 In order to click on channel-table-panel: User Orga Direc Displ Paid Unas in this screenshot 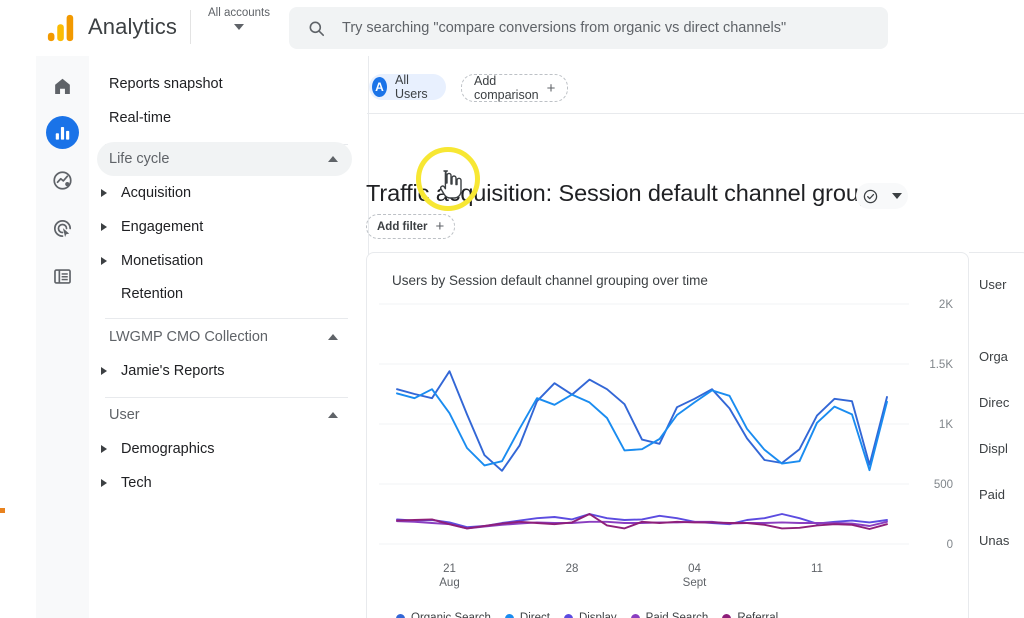, I will do `click(996, 435)`.